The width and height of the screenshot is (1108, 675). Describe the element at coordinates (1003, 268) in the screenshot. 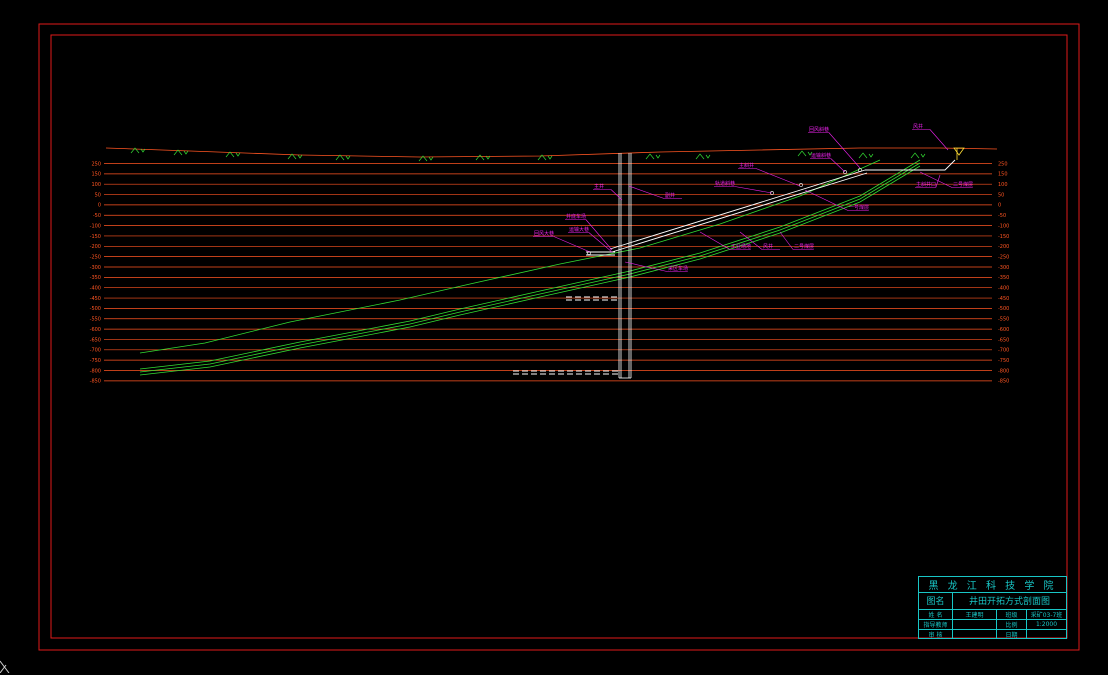

I see `elevation-tick-right: -300` at that location.